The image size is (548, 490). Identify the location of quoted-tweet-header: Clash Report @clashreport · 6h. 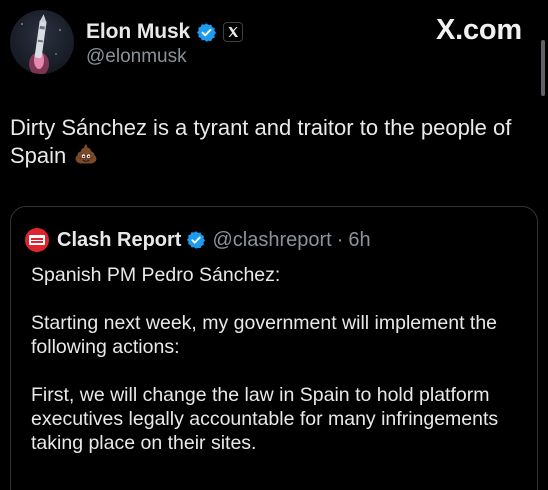
(198, 240).